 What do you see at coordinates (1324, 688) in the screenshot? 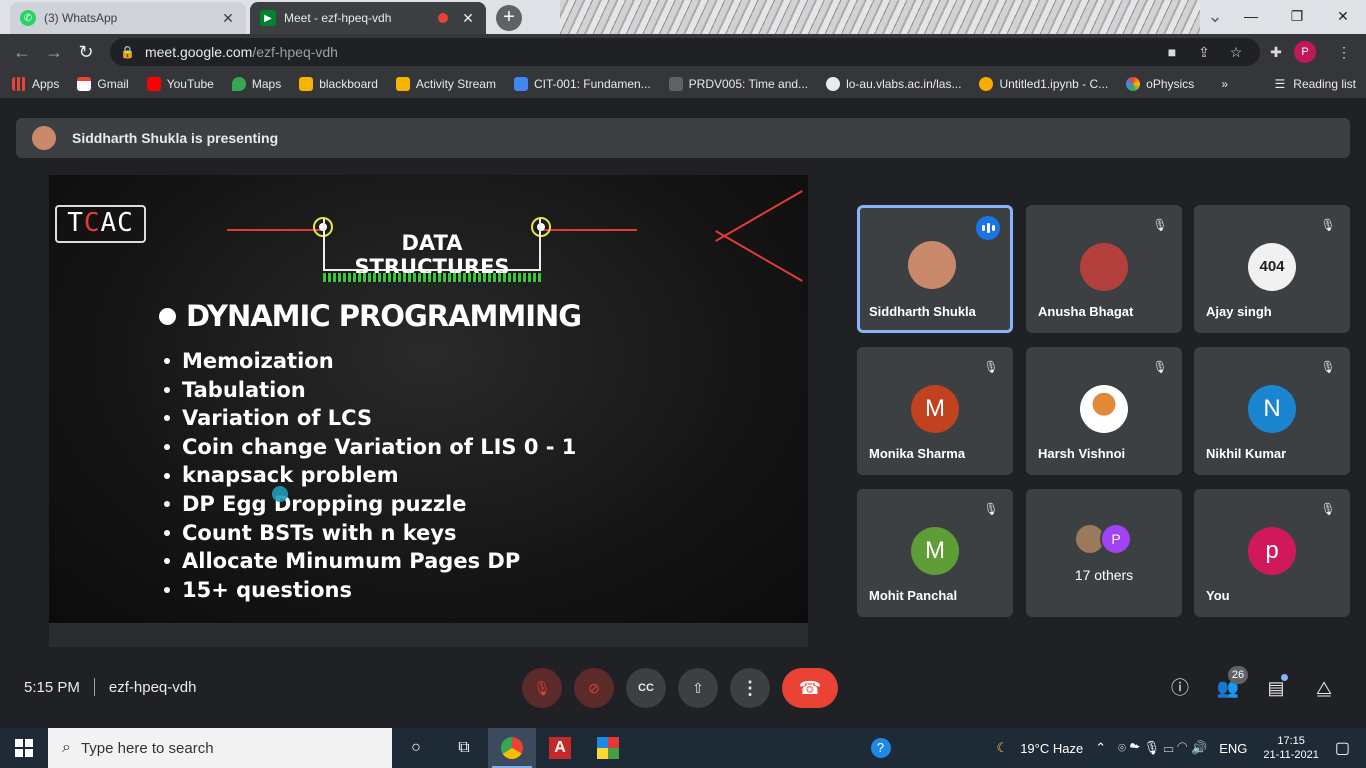
I see `activities-button: ⧋` at bounding box center [1324, 688].